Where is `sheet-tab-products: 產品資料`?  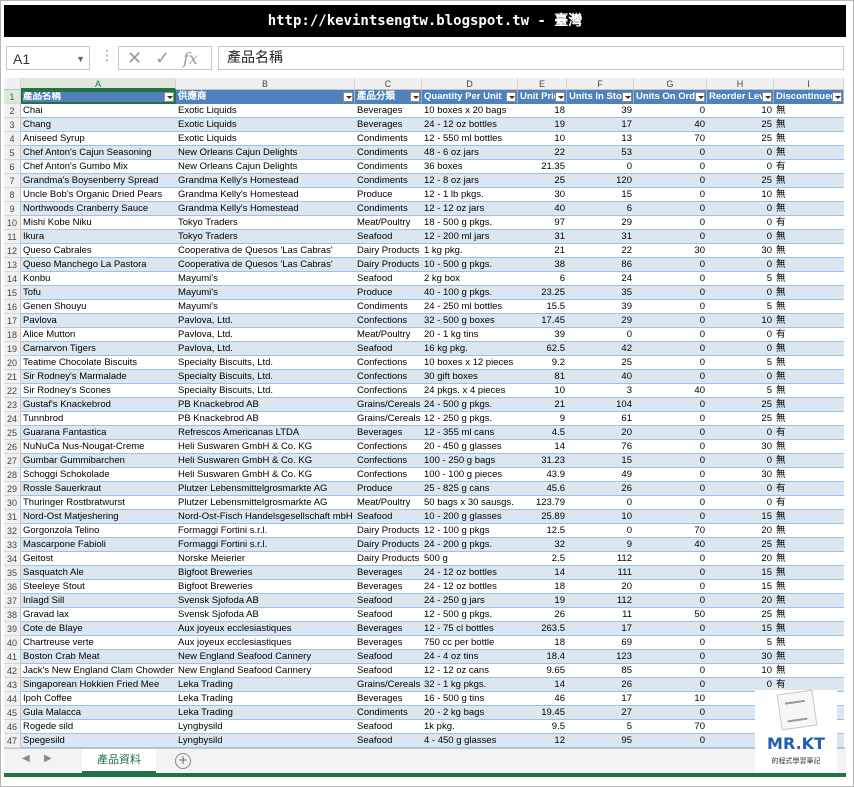
sheet-tab-products: 產品資料 is located at coordinates (119, 761).